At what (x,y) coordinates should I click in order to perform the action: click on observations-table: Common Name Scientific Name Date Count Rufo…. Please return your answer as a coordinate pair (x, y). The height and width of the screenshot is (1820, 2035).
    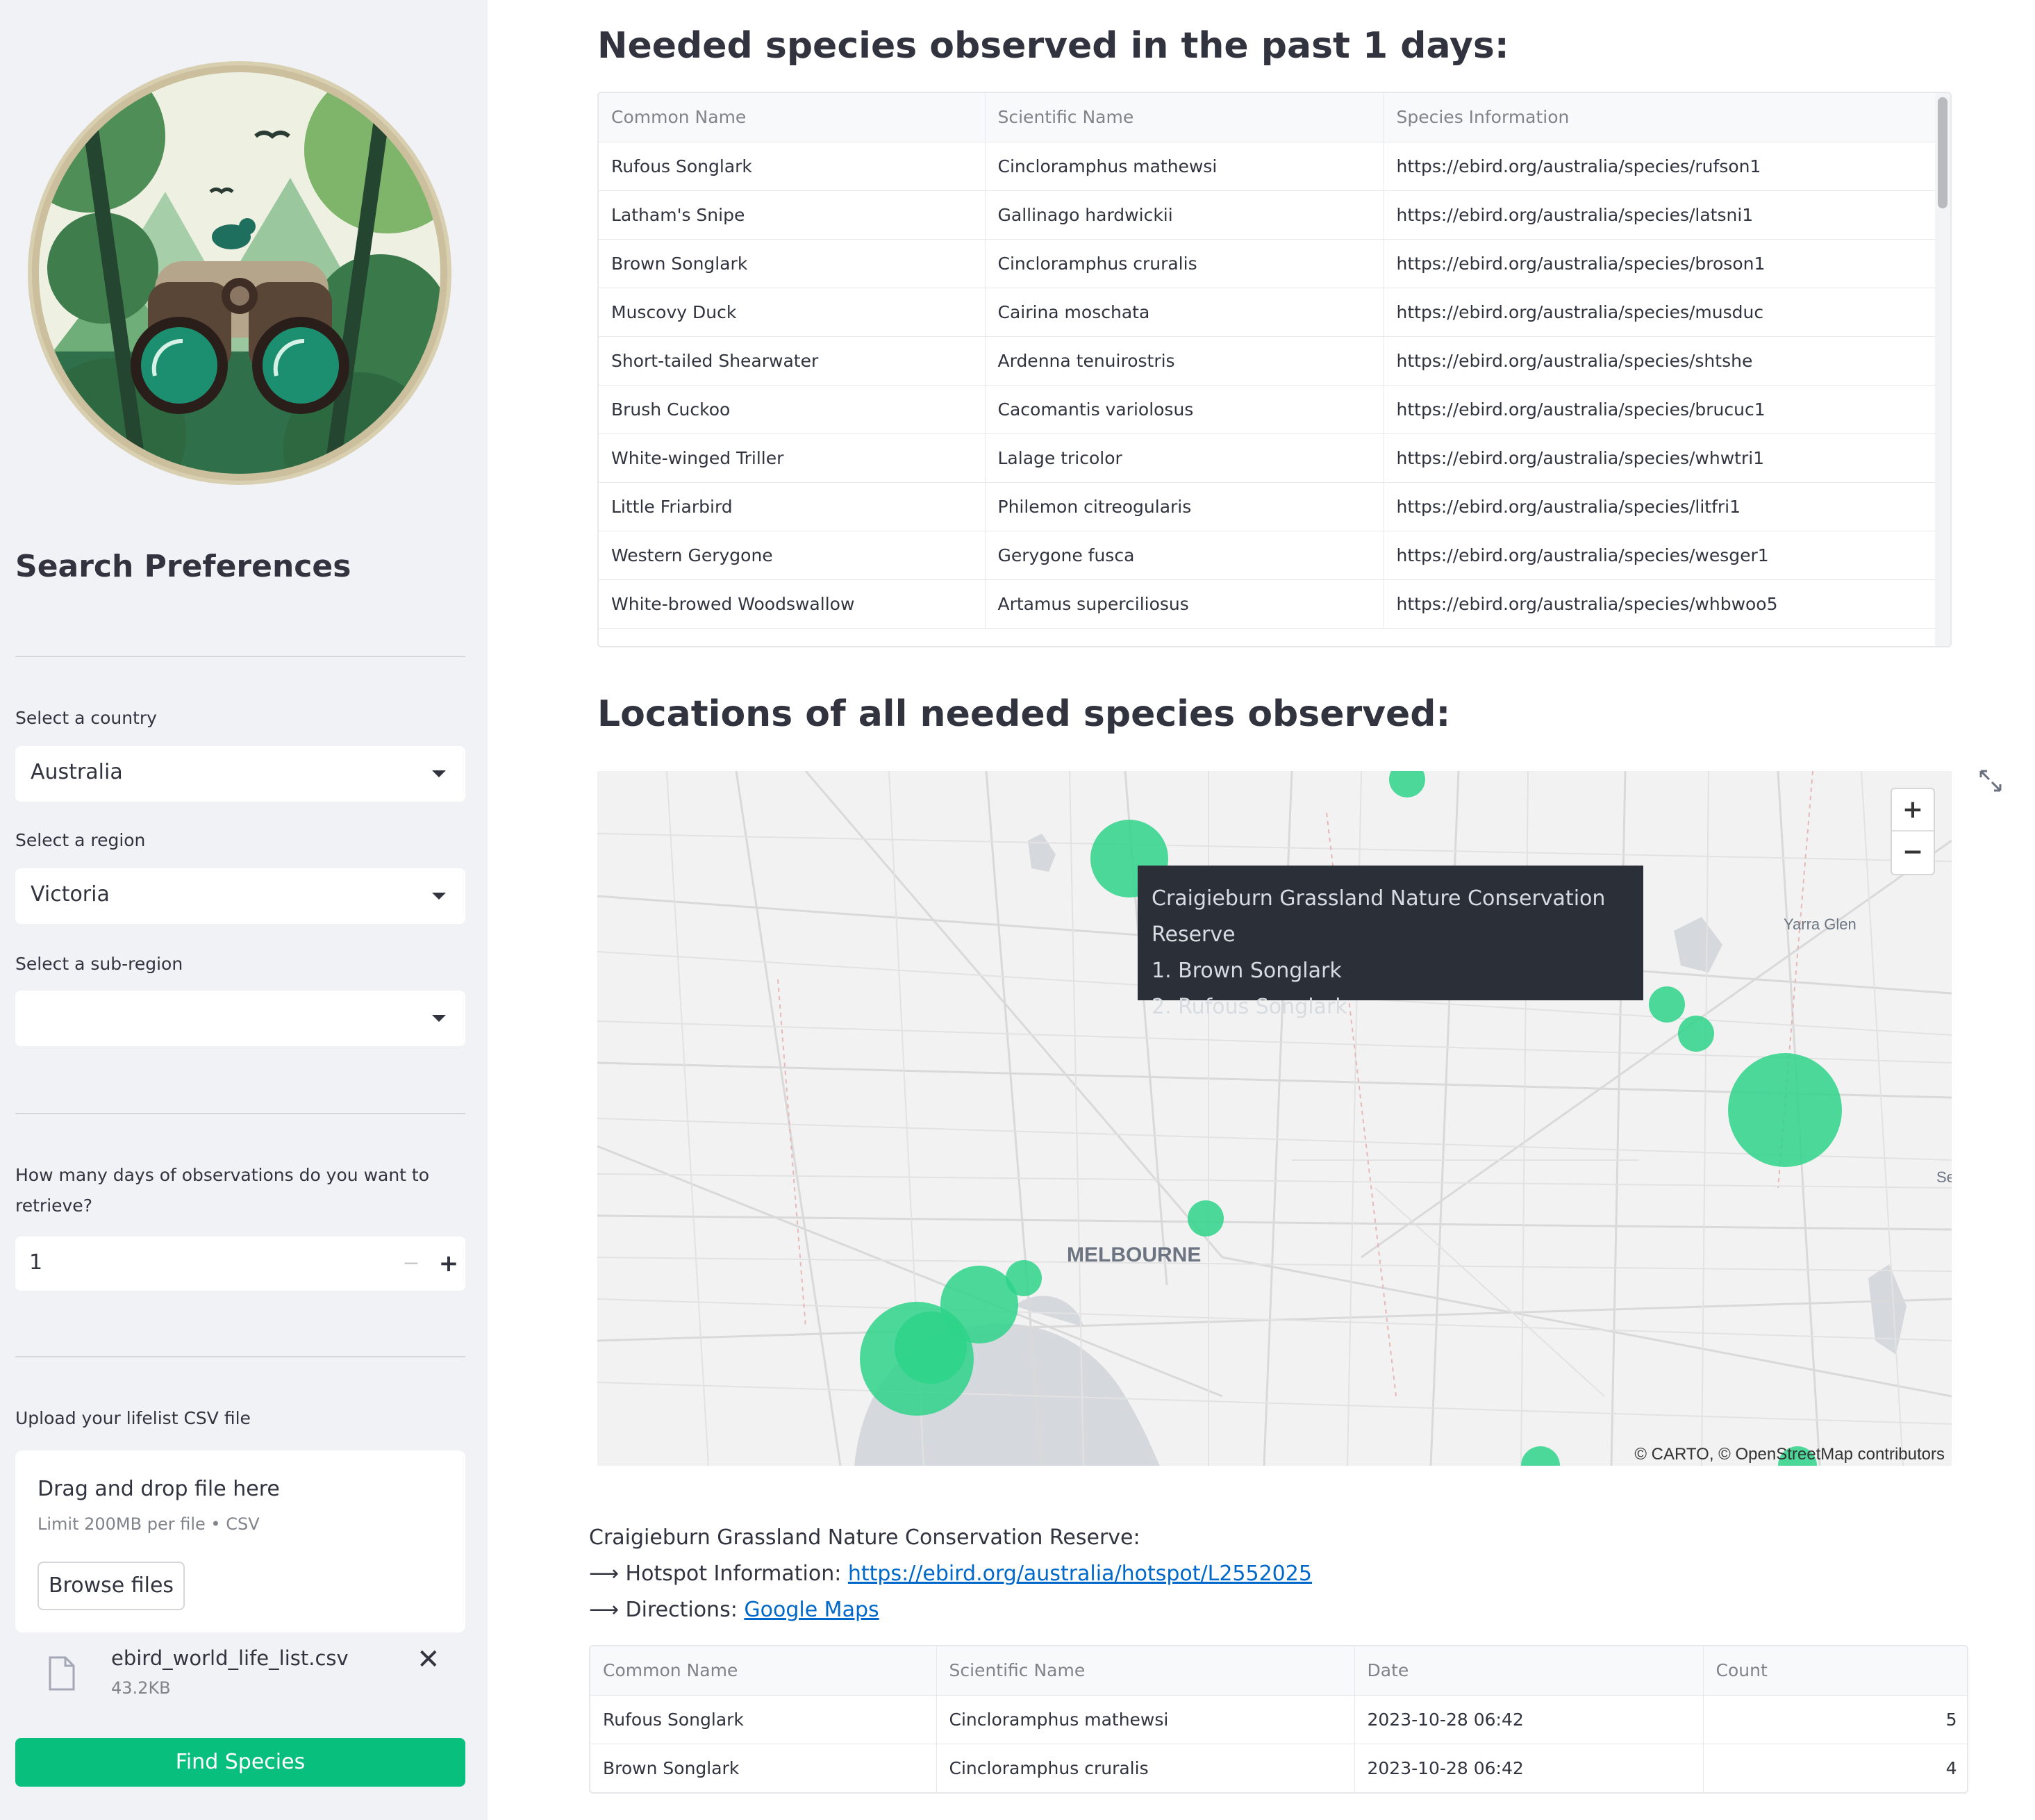
    Looking at the image, I should click on (1278, 1719).